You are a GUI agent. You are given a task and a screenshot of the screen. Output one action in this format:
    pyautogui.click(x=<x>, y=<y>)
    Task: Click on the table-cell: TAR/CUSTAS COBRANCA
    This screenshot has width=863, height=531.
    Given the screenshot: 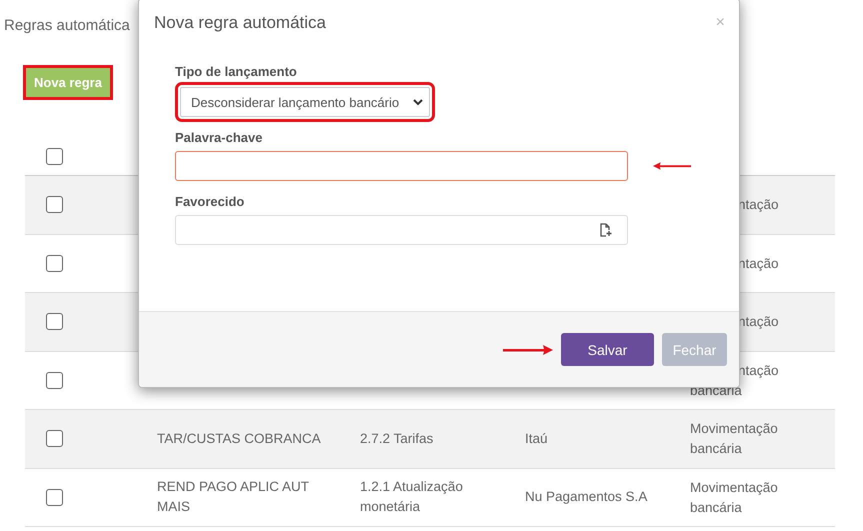 What is the action you would take?
    pyautogui.click(x=239, y=438)
    